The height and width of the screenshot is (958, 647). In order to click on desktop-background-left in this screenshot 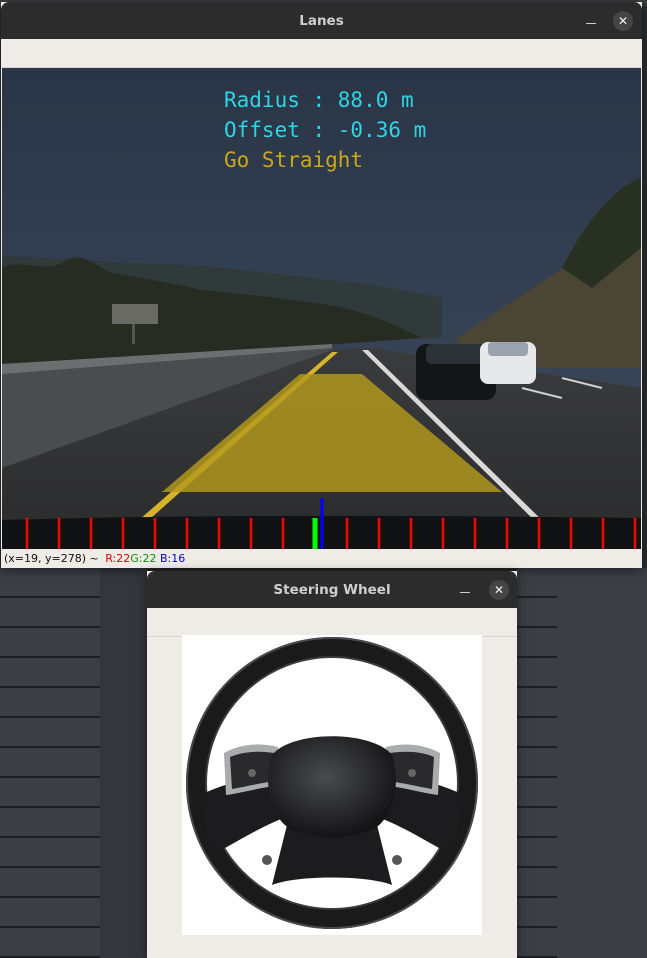, I will do `click(50, 763)`.